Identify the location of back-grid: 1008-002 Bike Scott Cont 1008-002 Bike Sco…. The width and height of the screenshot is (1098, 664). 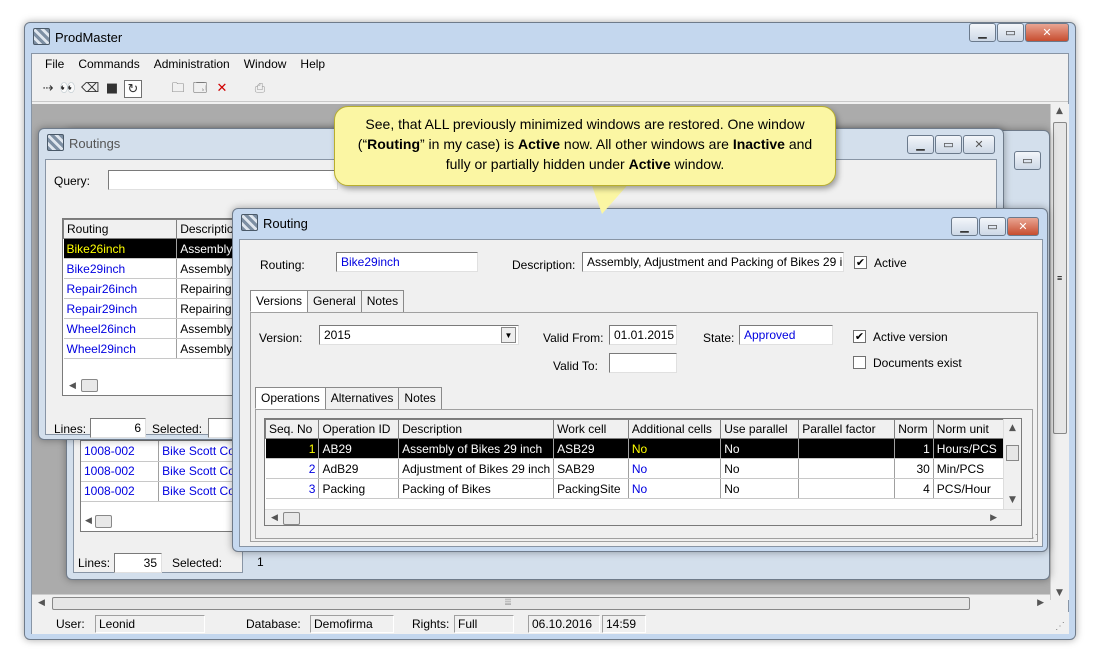
(162, 486).